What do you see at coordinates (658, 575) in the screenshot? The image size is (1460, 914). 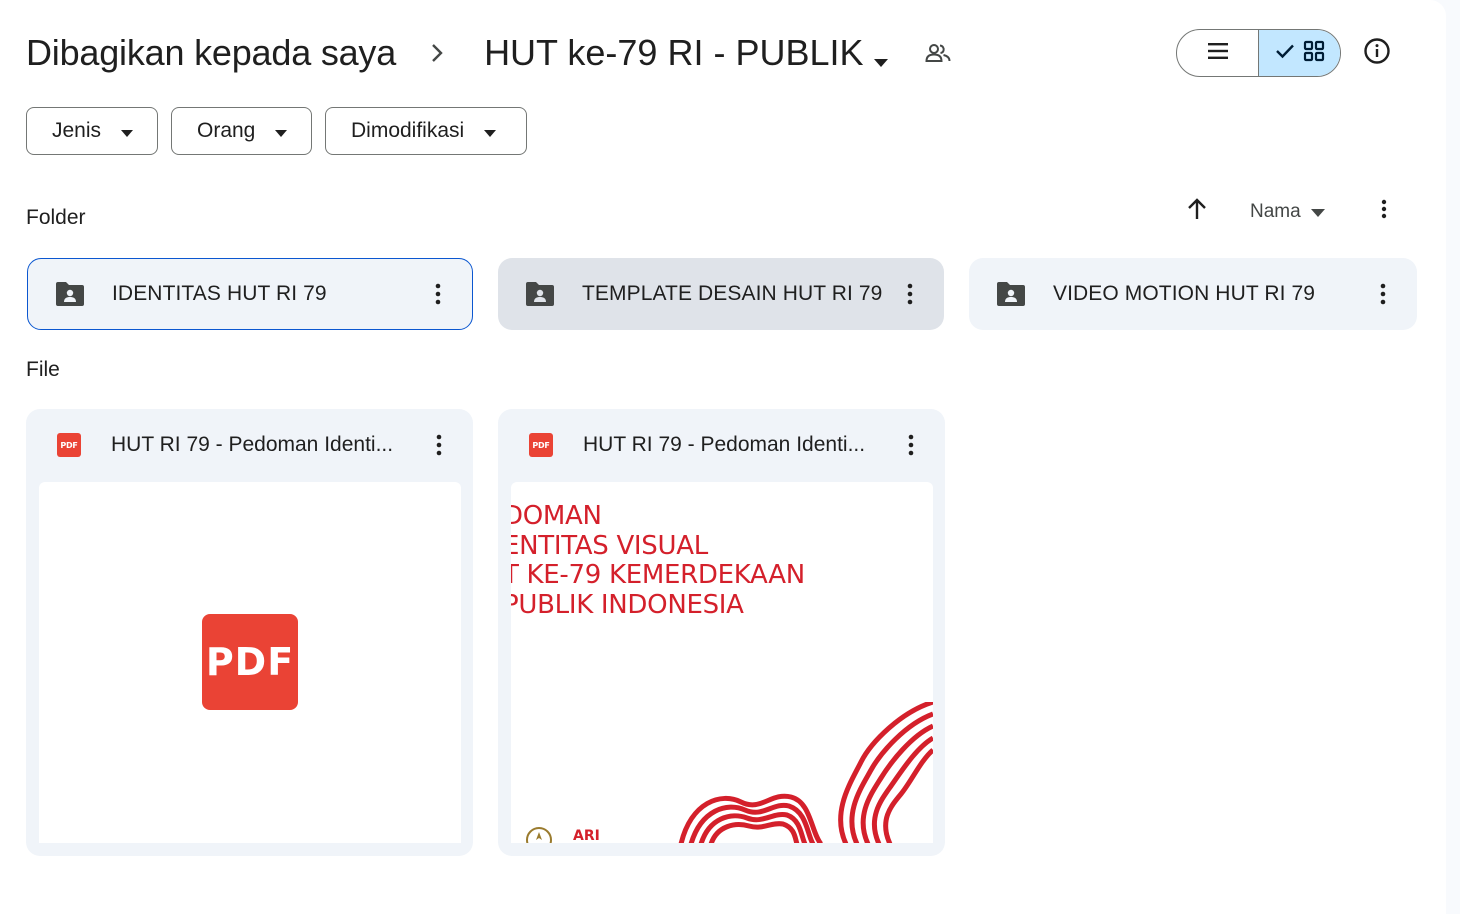 I see `cover-line: T KE-79 KEMERDEKAAN` at bounding box center [658, 575].